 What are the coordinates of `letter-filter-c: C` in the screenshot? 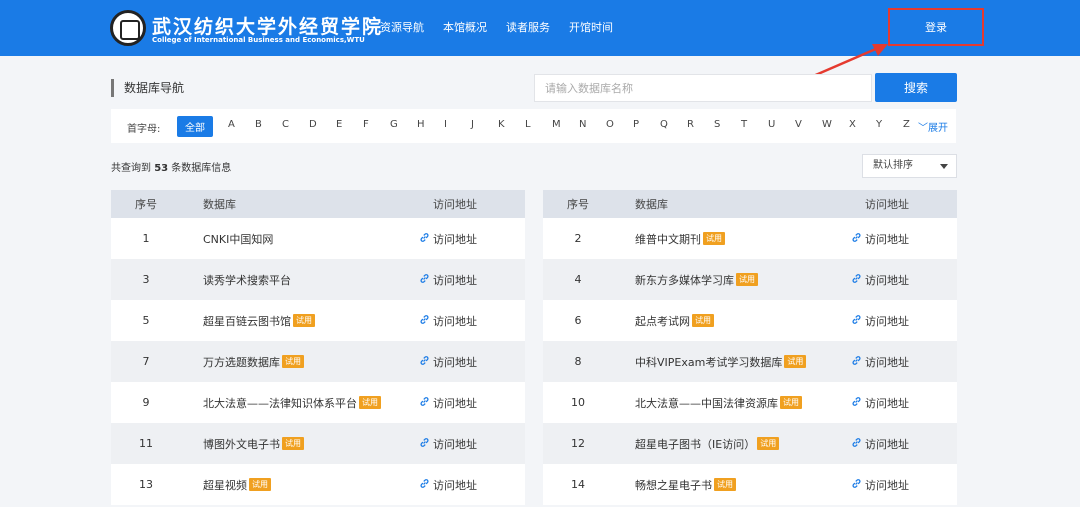 It's located at (295, 124).